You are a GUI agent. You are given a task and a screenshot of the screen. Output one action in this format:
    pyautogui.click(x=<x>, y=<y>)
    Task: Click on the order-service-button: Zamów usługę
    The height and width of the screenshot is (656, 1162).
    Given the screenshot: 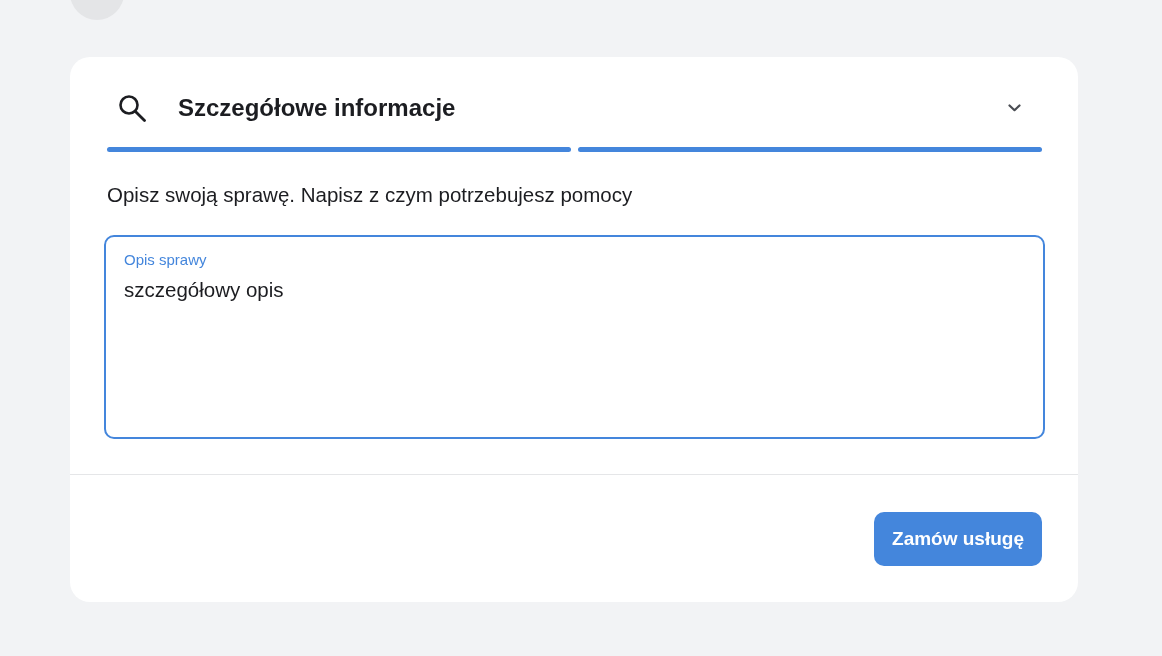 What is the action you would take?
    pyautogui.click(x=958, y=539)
    